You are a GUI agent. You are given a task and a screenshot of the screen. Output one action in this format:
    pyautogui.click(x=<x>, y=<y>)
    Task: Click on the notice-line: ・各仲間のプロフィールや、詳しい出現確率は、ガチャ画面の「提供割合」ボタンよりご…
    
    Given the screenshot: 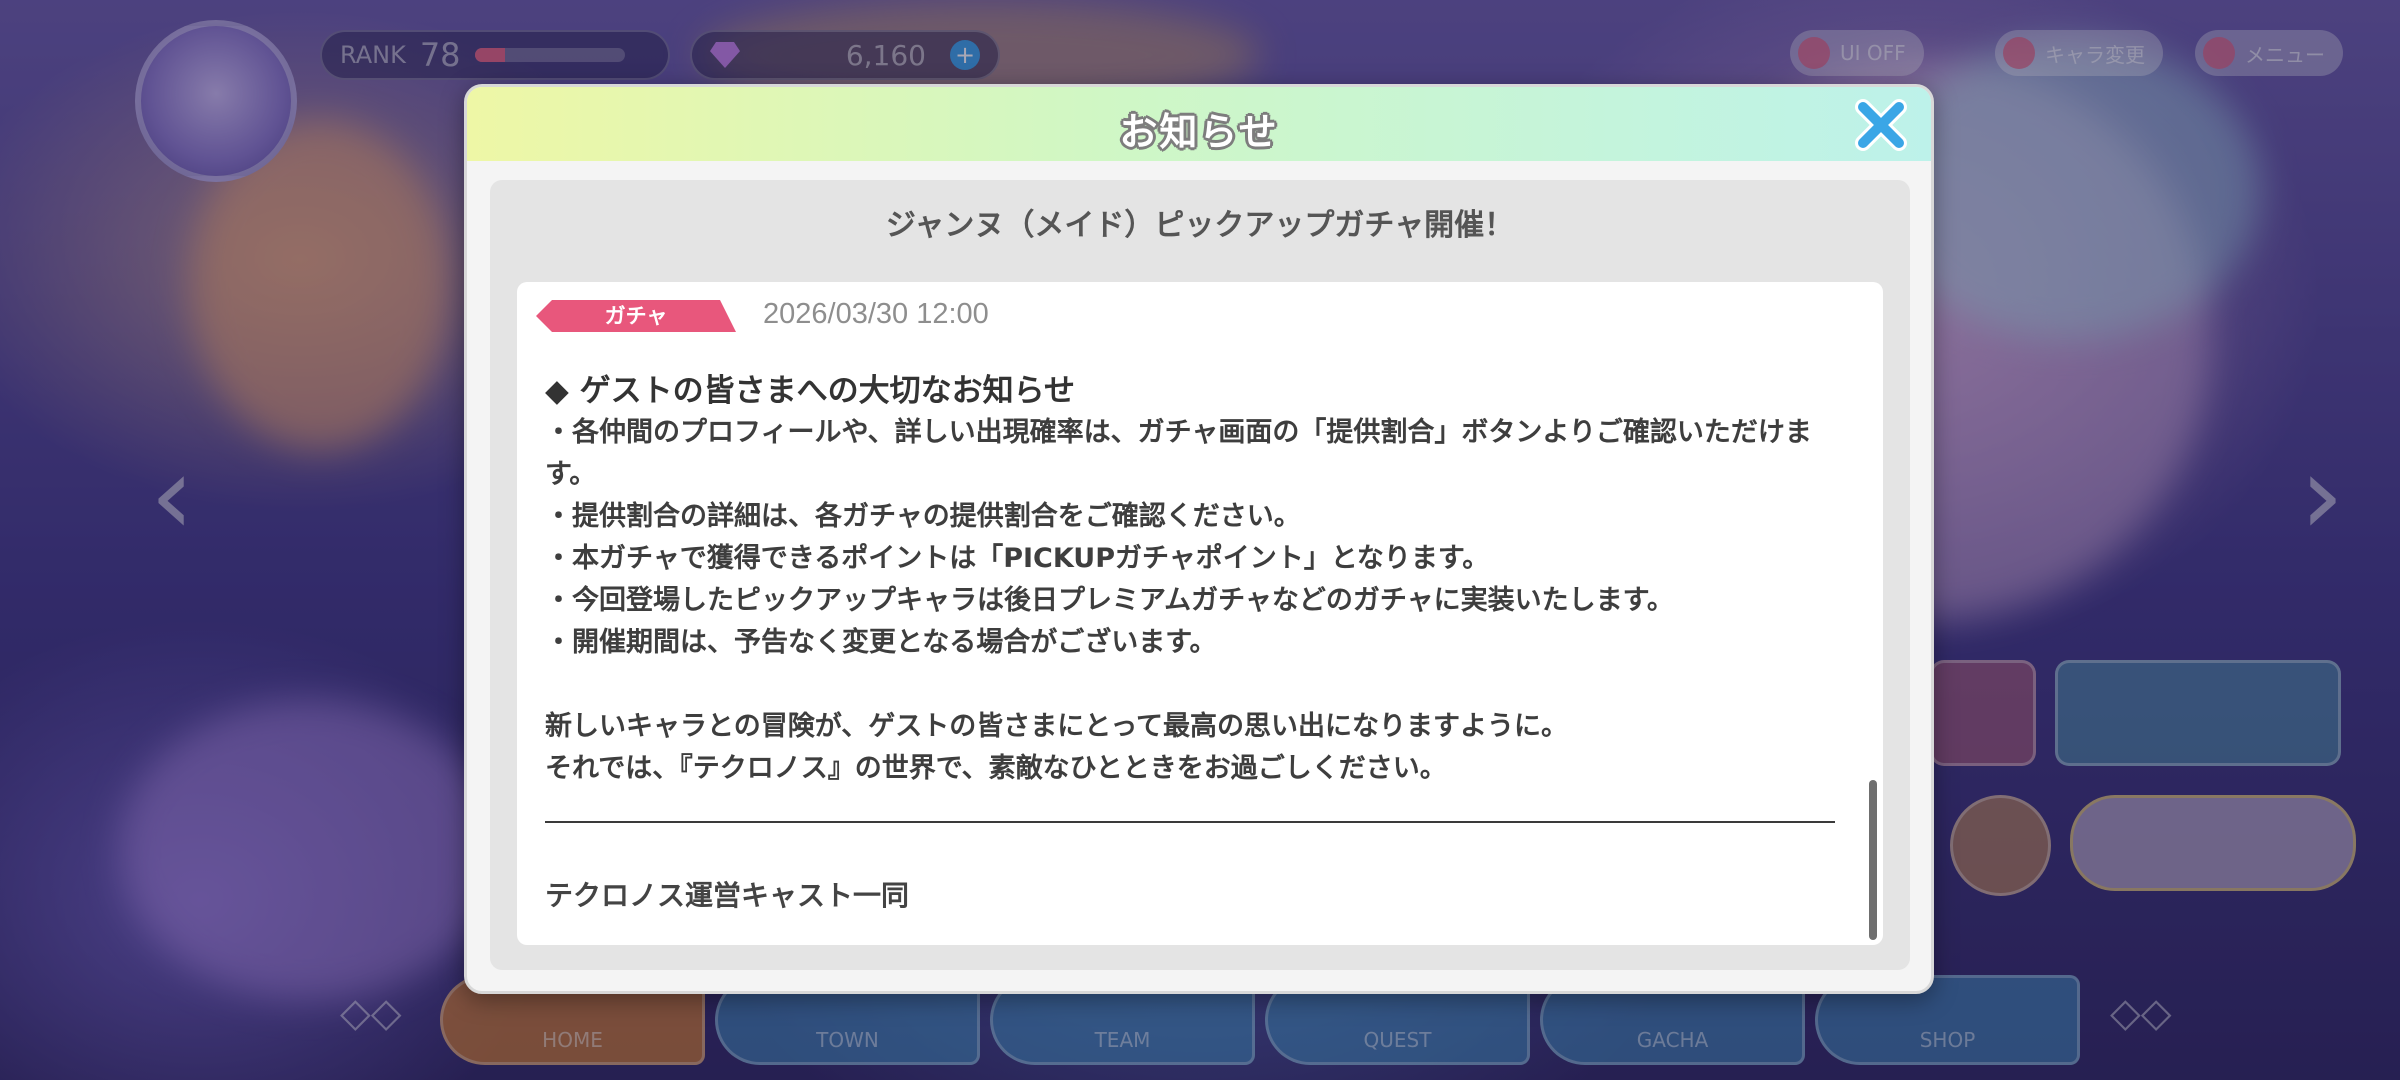 What is the action you would take?
    pyautogui.click(x=1178, y=453)
    